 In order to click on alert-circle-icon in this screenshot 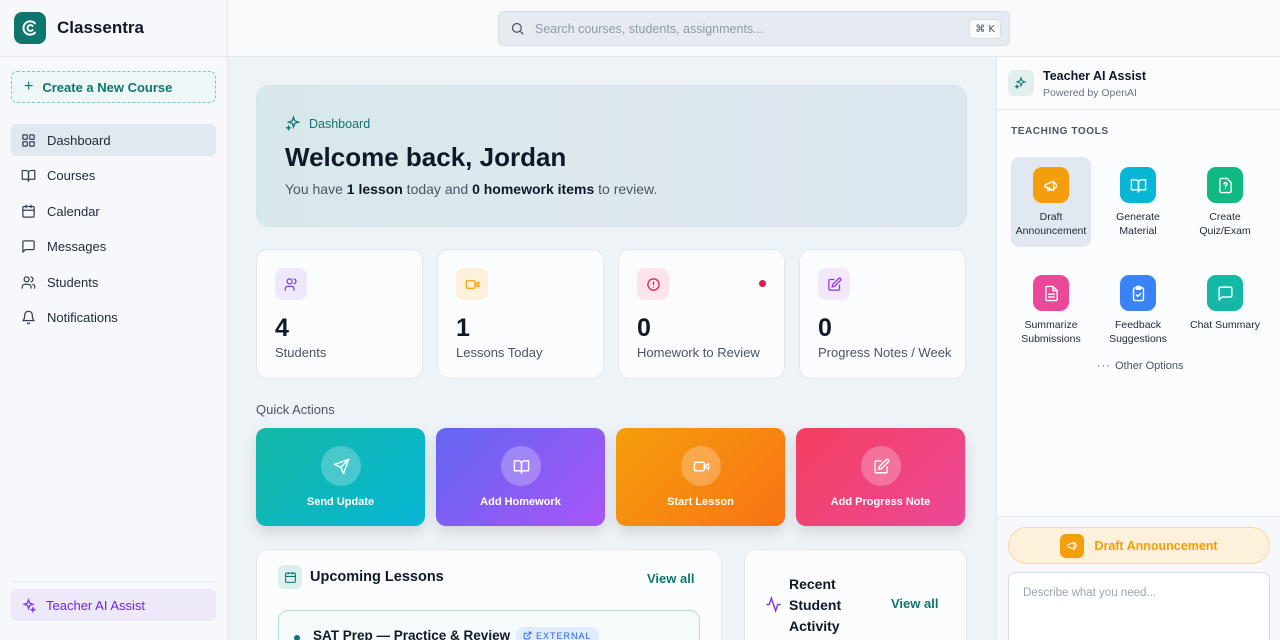, I will do `click(653, 284)`.